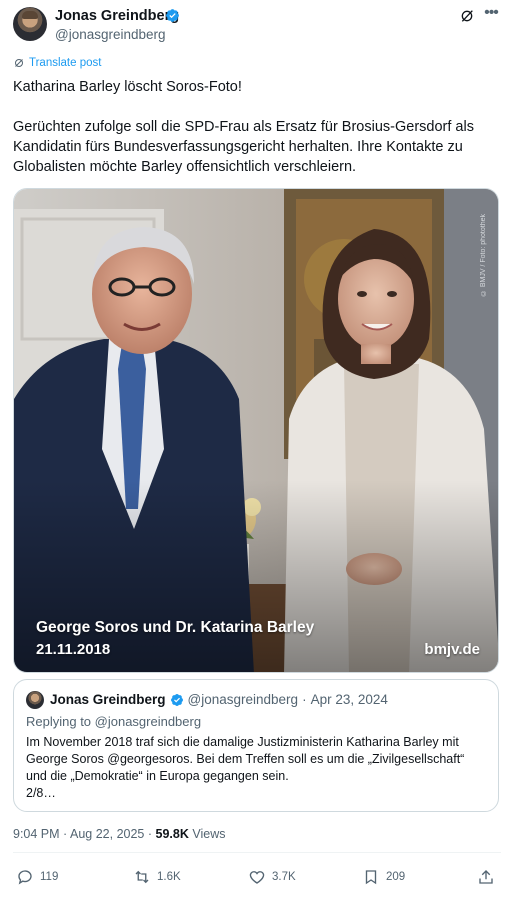 This screenshot has width=514, height=900. I want to click on author-handle: @jonasgreindberg, so click(110, 34).